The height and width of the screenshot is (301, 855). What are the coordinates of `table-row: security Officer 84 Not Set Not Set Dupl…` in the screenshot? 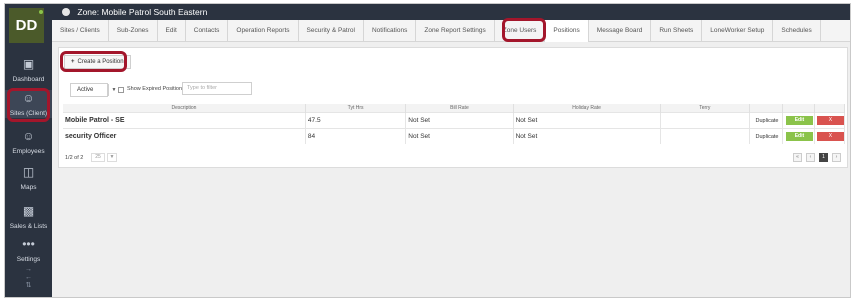 It's located at (454, 135).